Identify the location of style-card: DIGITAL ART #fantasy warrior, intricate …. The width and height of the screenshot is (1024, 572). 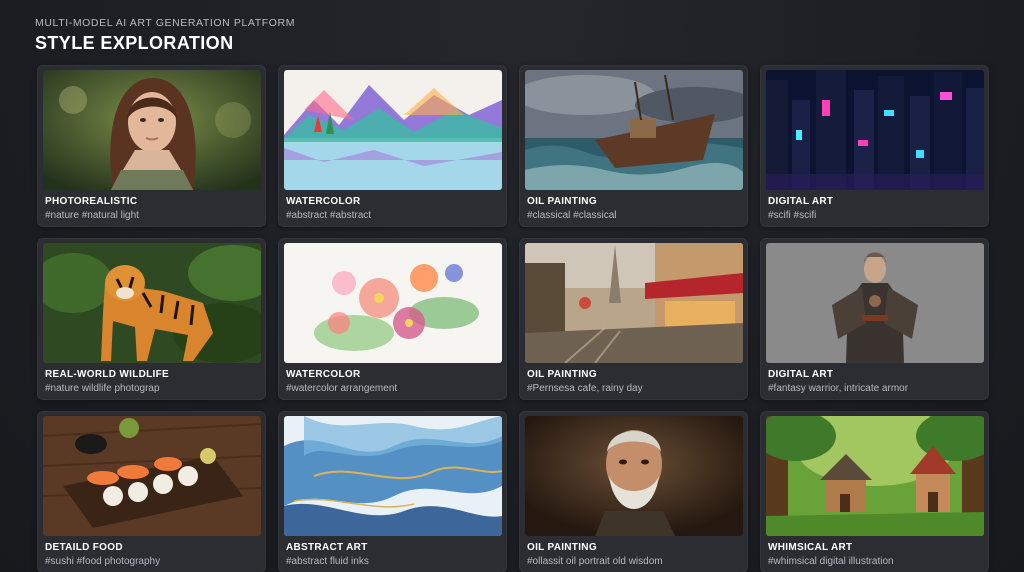
(874, 319).